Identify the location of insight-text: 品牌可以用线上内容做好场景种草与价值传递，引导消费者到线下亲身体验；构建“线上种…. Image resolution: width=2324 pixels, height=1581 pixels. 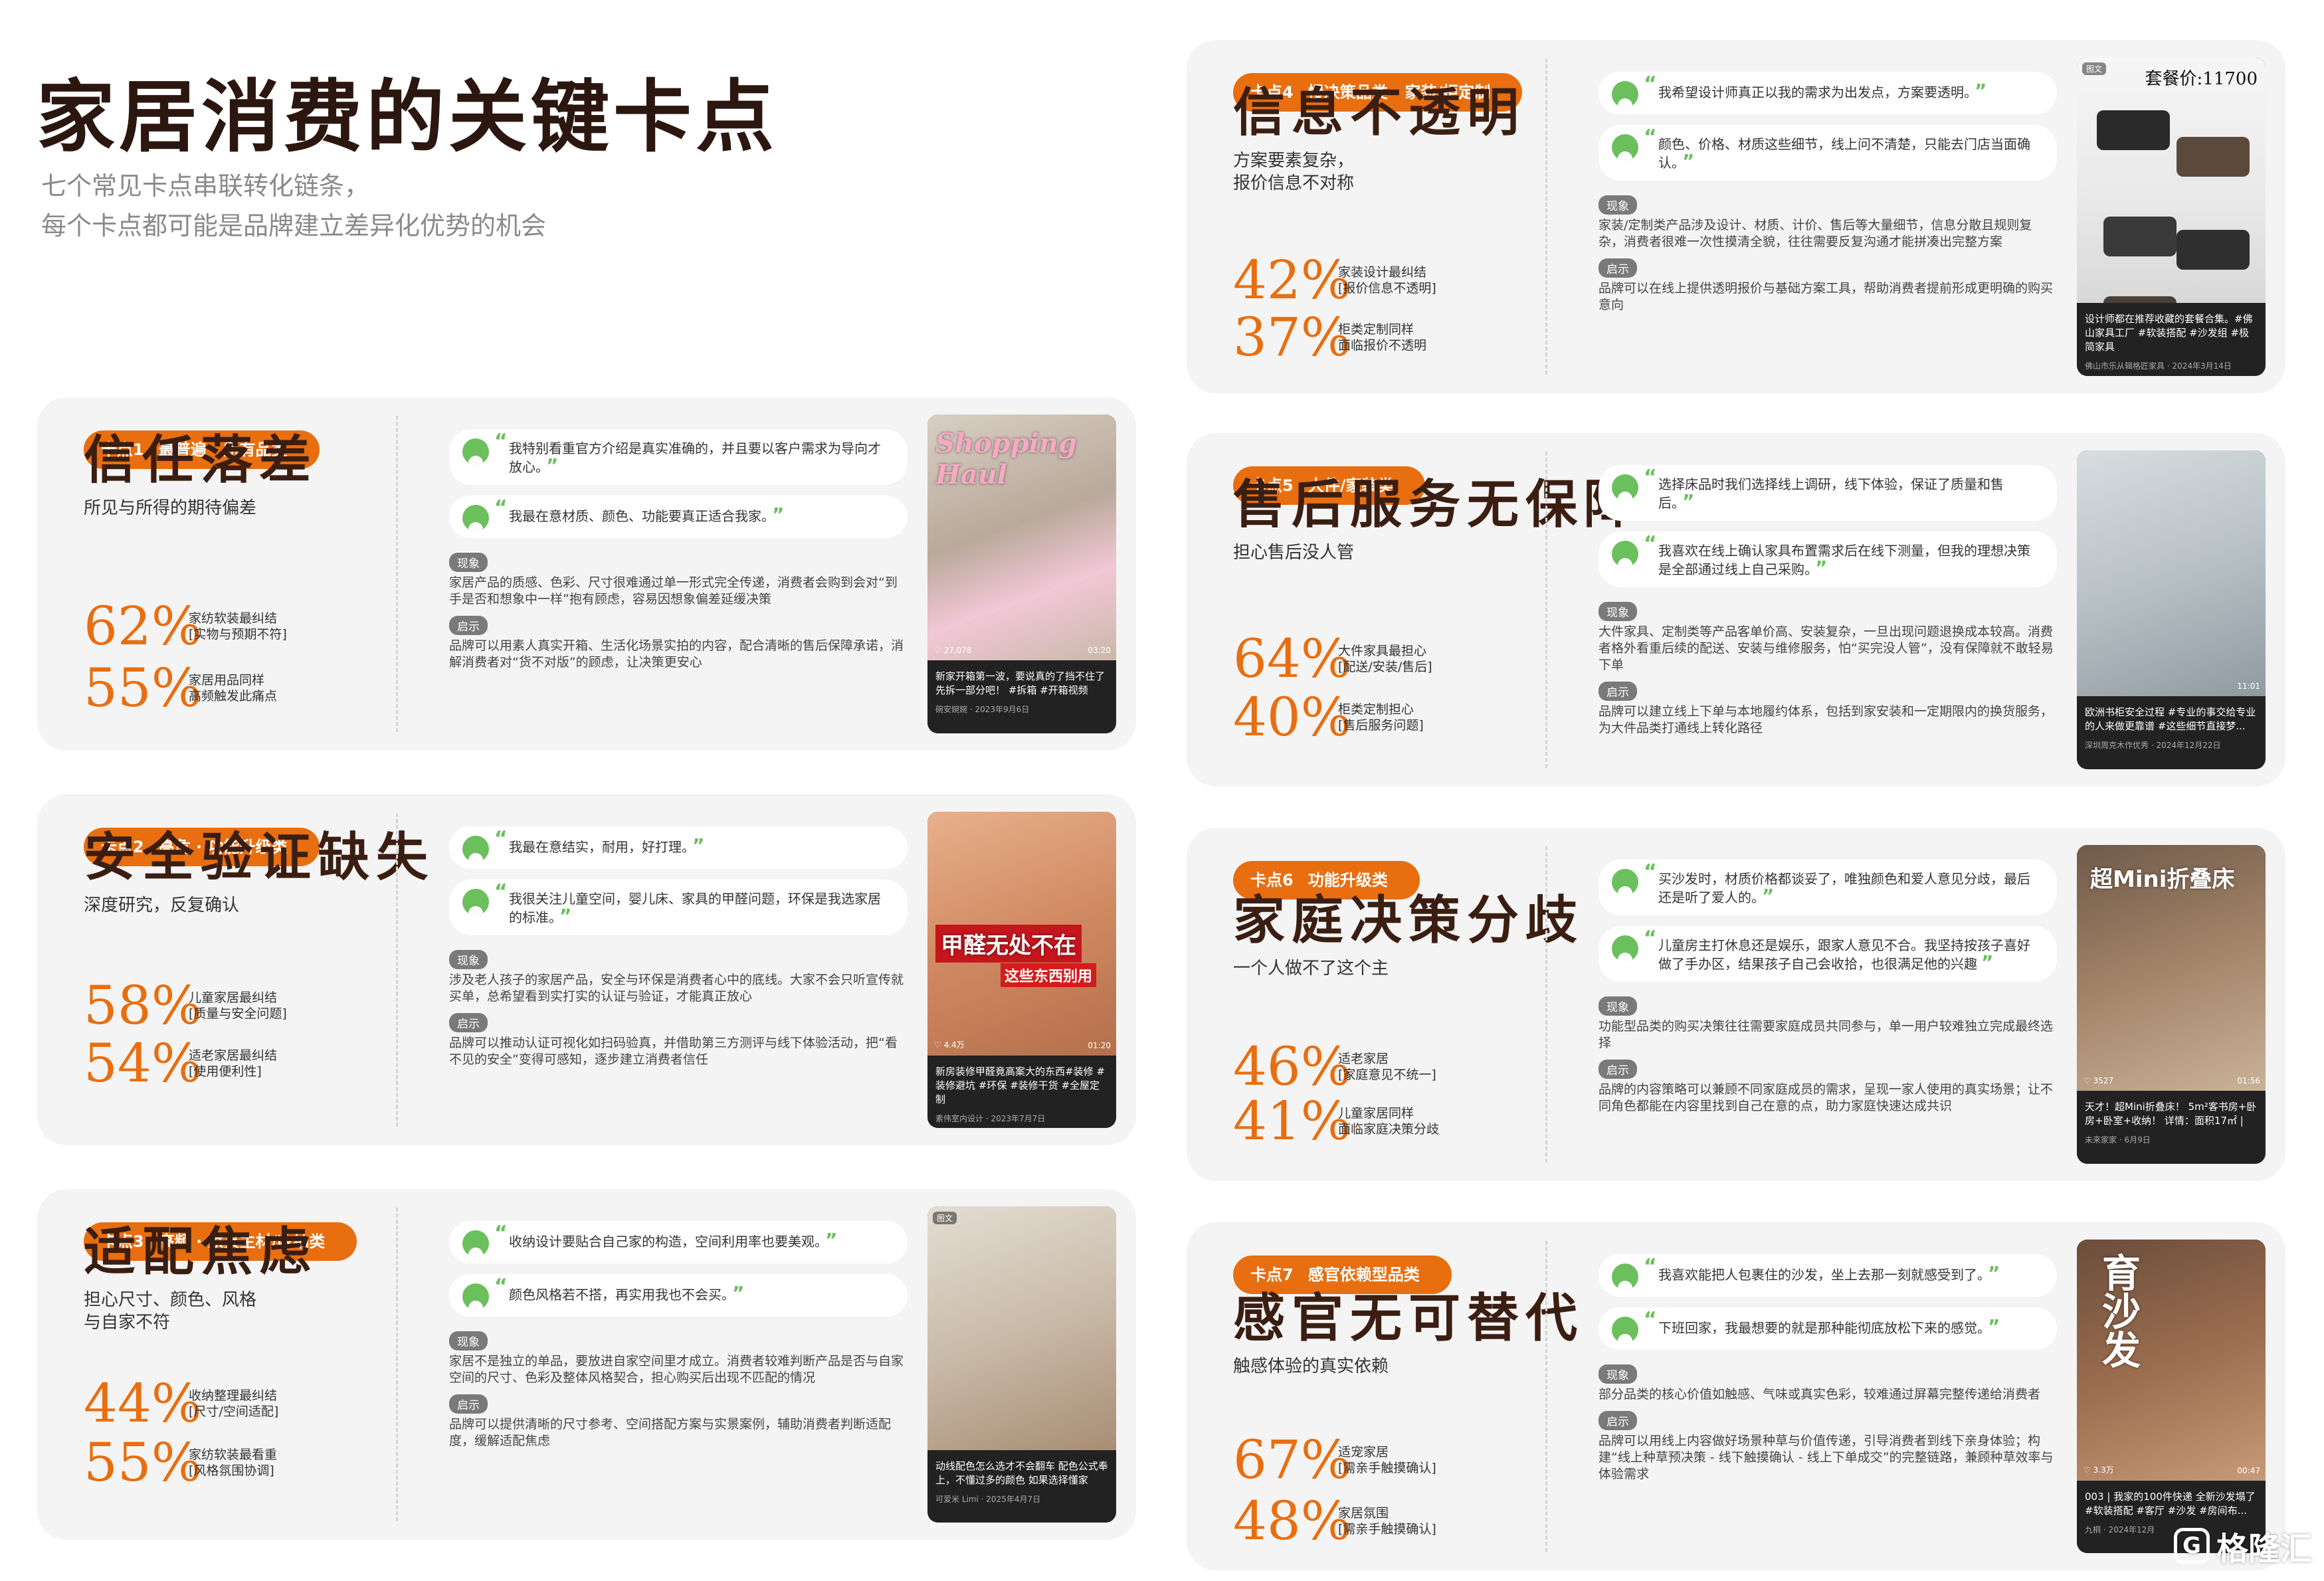
(1826, 1457).